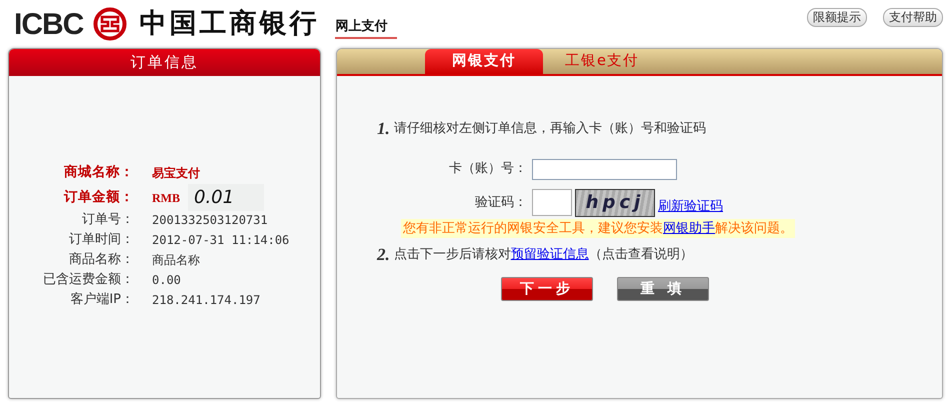 Image resolution: width=951 pixels, height=407 pixels. What do you see at coordinates (552, 202) in the screenshot?
I see `captcha-field` at bounding box center [552, 202].